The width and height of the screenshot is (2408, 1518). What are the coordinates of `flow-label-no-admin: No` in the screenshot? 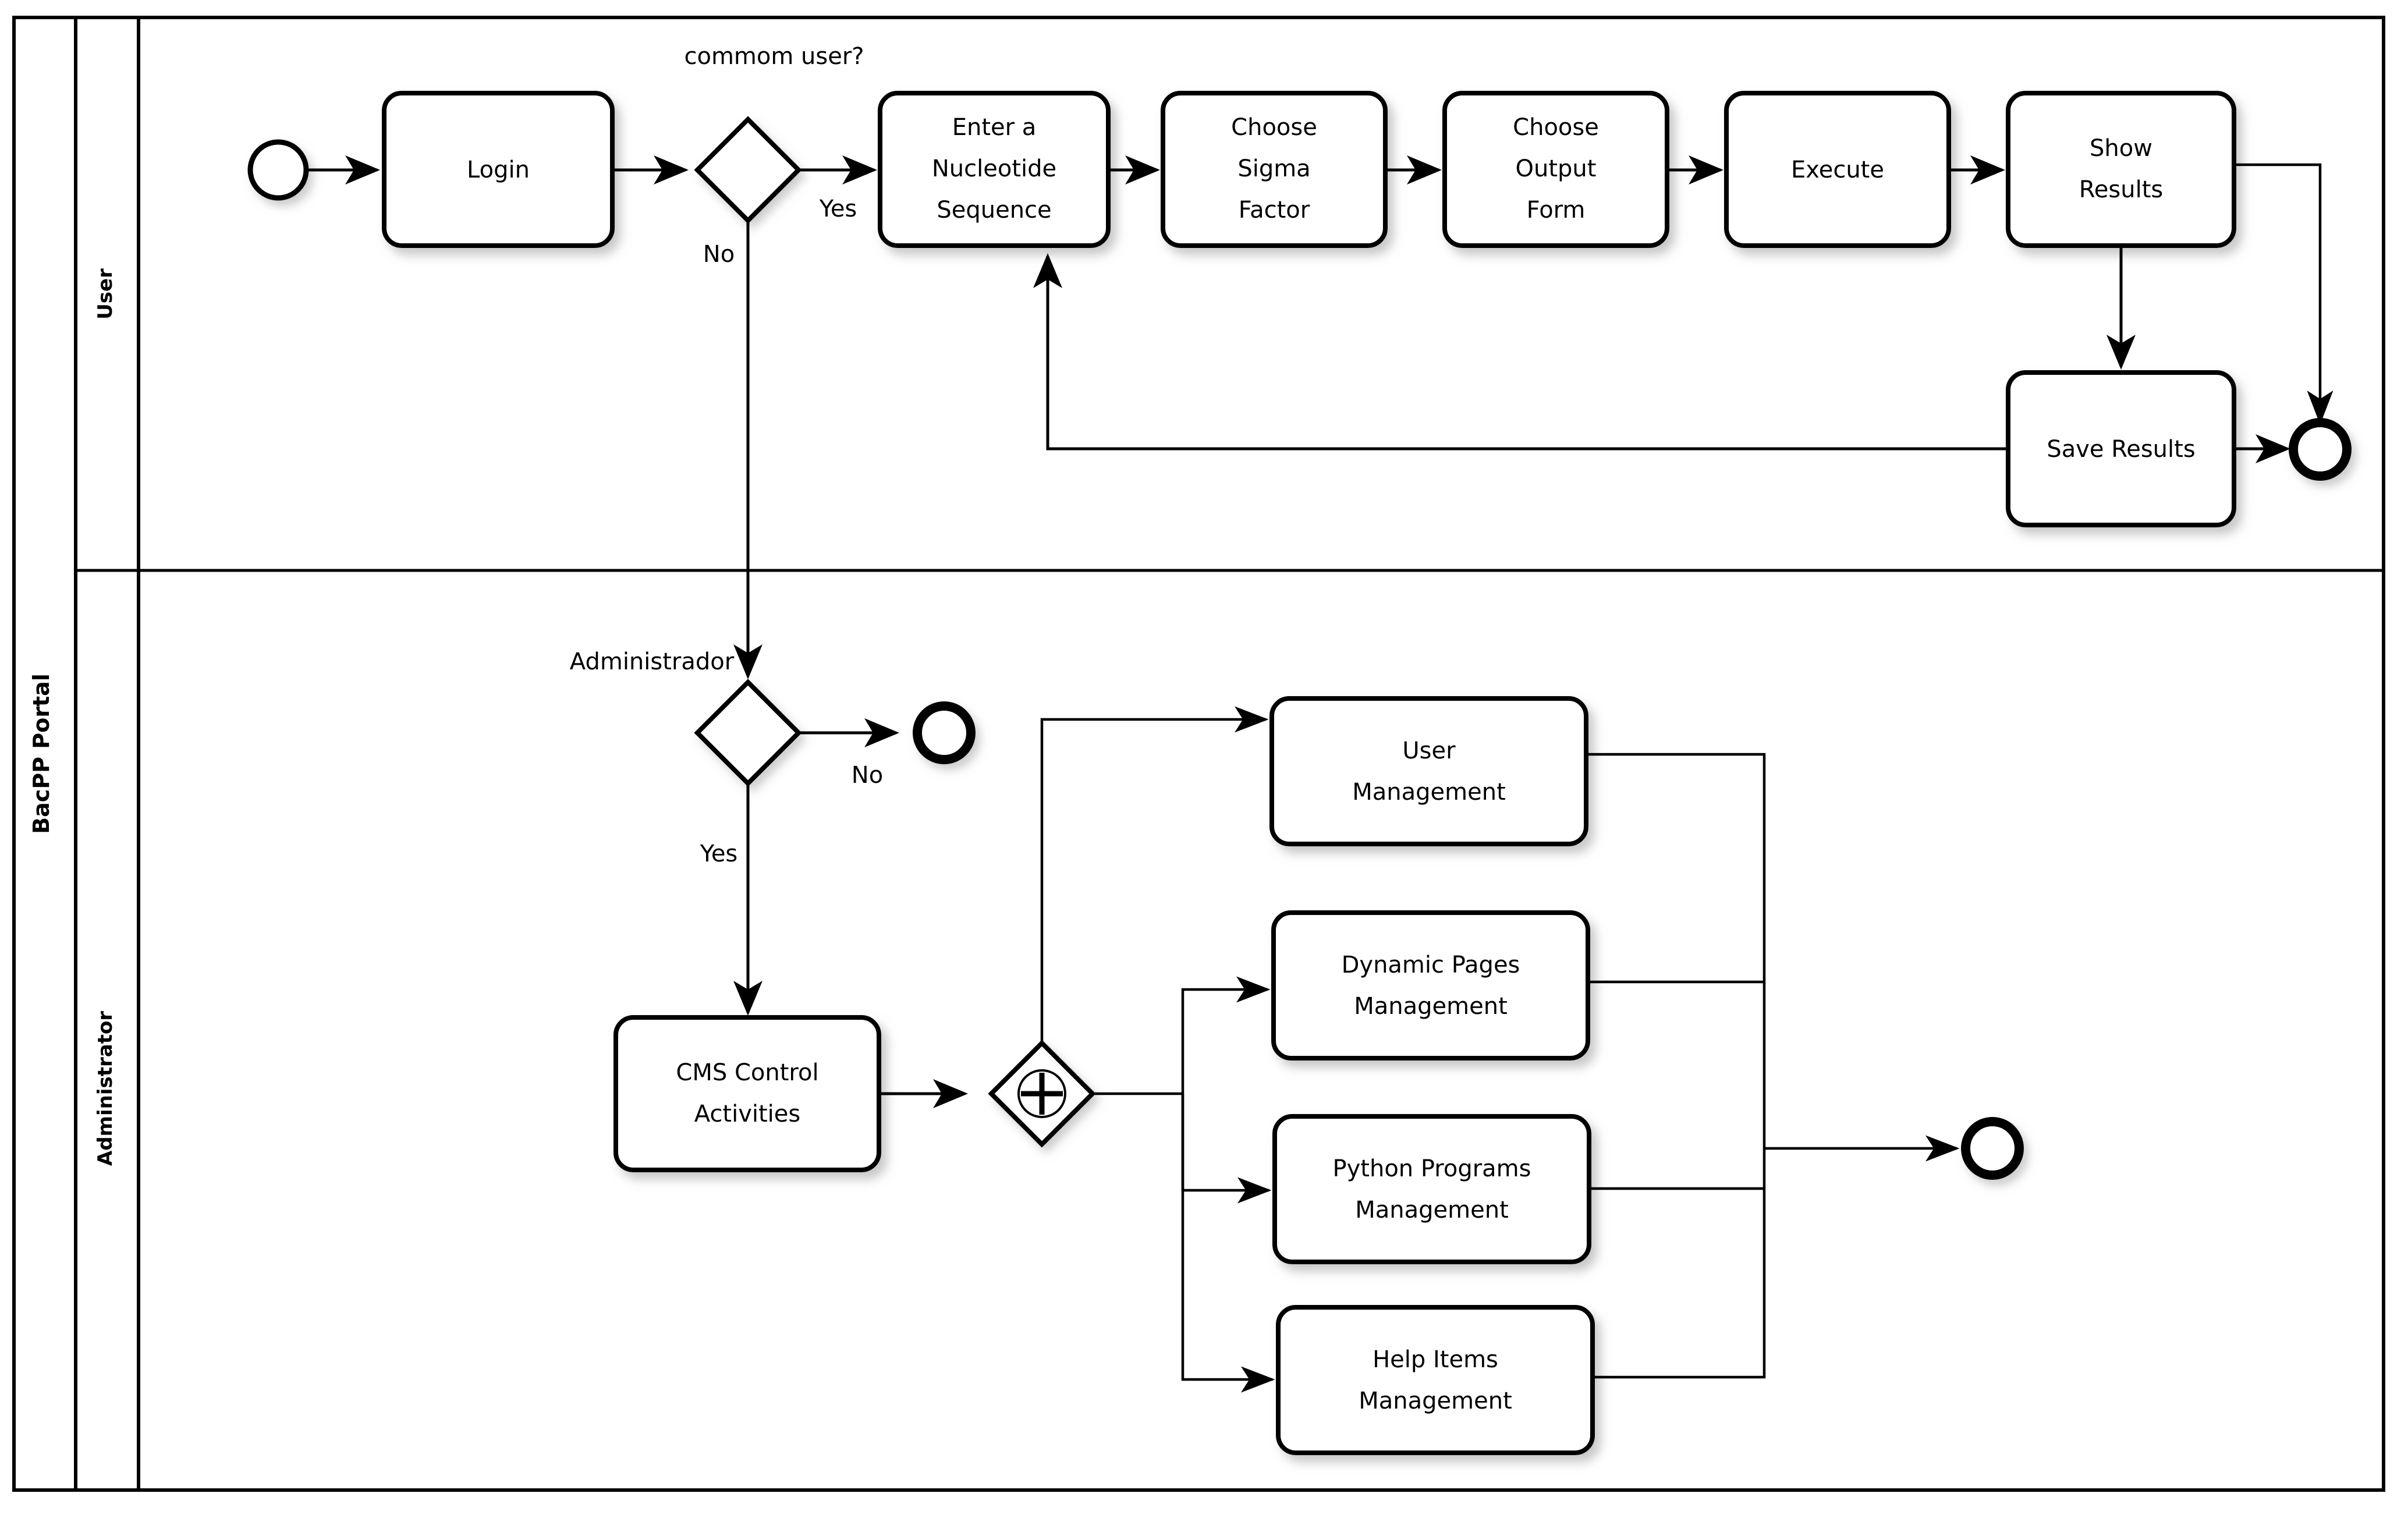 It's located at (867, 775).